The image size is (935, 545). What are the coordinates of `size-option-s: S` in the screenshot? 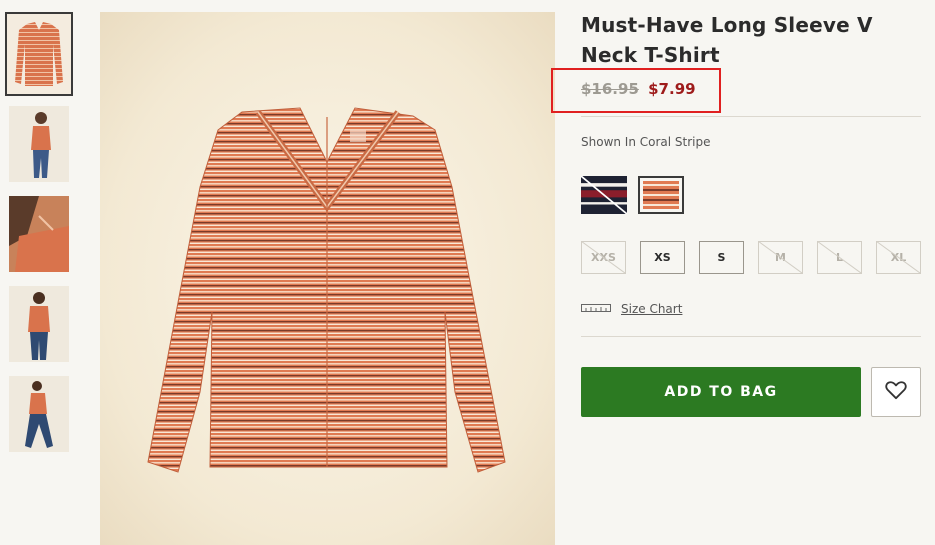 It's located at (721, 257).